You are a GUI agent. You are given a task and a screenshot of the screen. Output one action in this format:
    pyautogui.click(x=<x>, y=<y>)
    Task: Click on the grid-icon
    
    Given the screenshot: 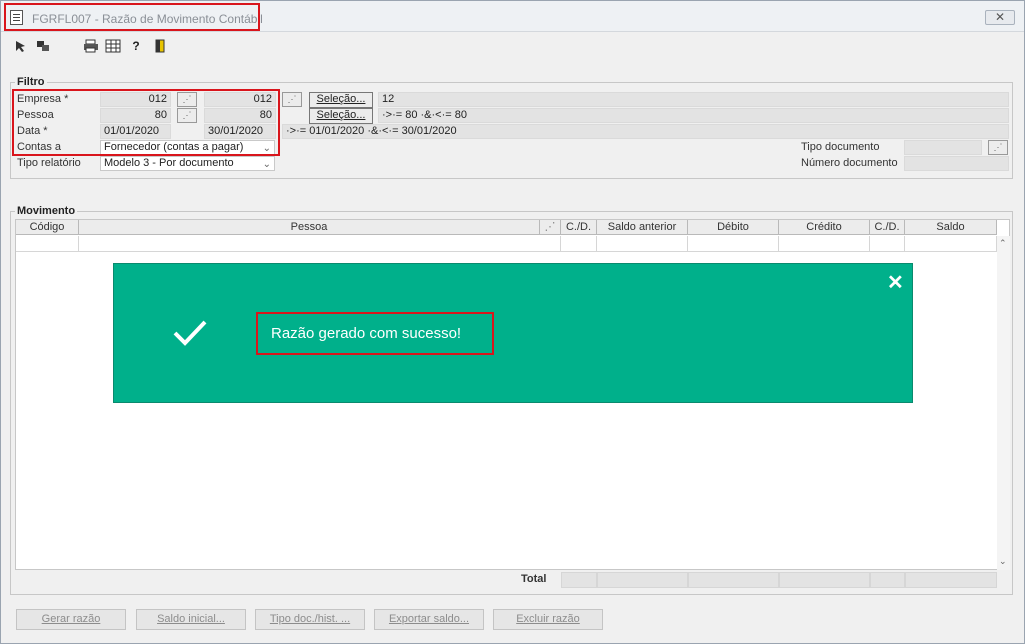 What is the action you would take?
    pyautogui.click(x=113, y=46)
    